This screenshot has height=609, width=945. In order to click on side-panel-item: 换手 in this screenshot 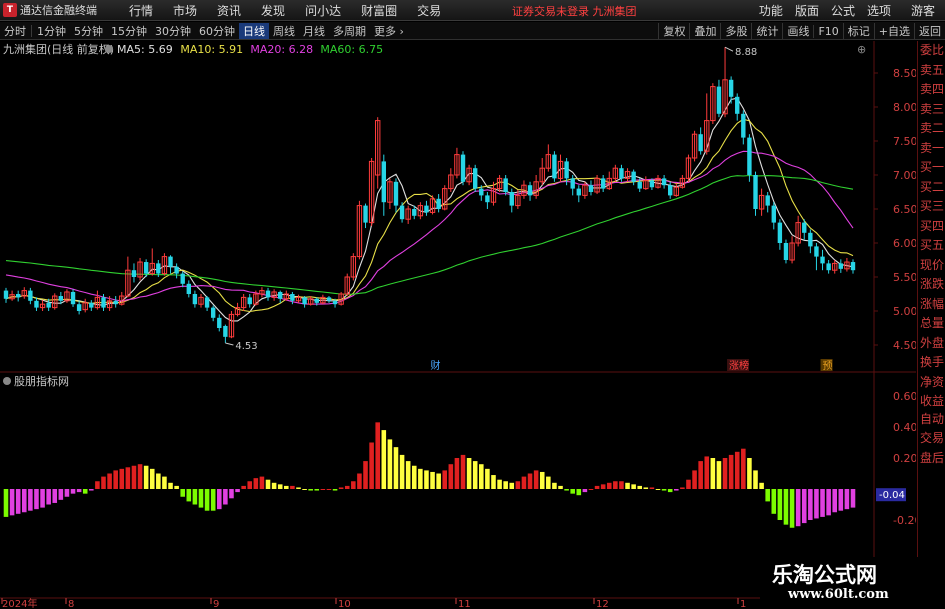, I will do `click(931, 363)`.